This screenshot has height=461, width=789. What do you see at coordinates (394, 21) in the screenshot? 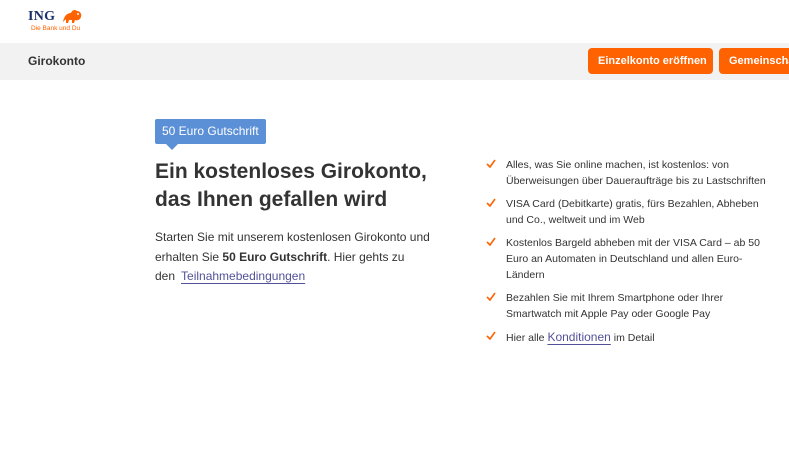
I see `top-bar: ING Die Bank und Du` at bounding box center [394, 21].